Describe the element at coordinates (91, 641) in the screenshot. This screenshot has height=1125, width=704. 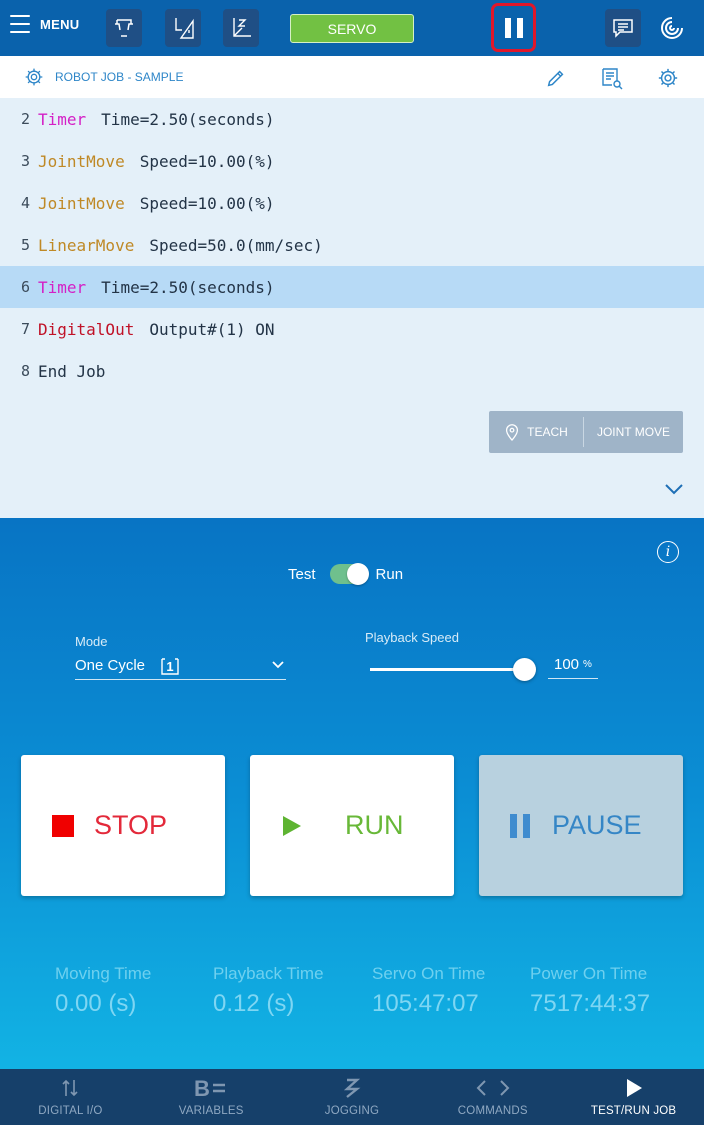
I see `mode-label: Mode` at that location.